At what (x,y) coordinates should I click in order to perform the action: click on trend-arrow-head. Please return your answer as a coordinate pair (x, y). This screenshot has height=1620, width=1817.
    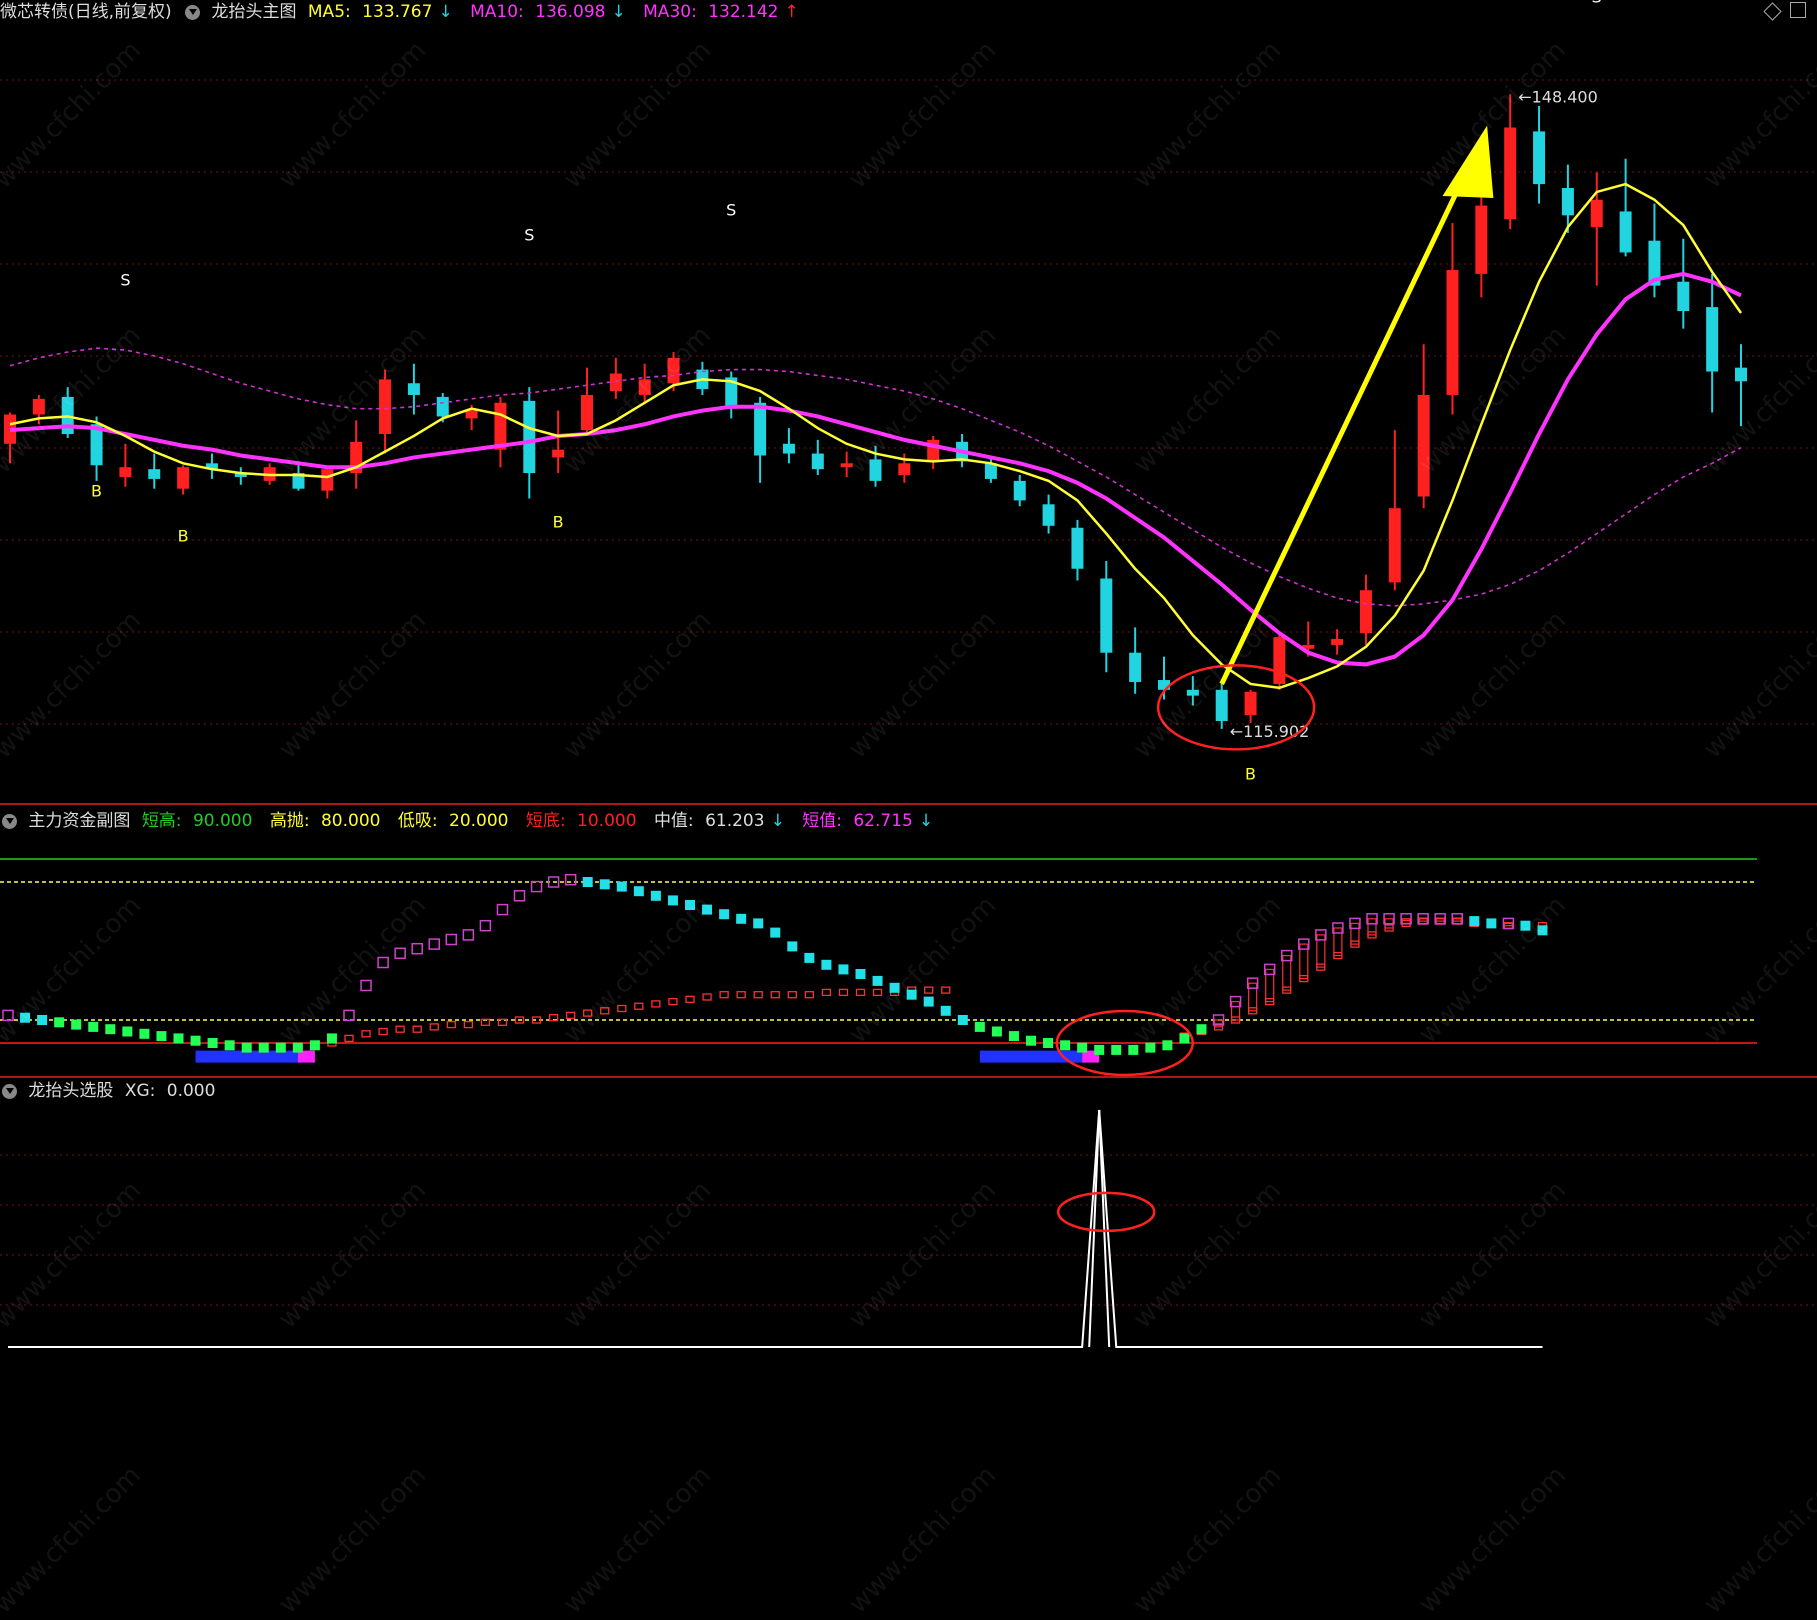
    Looking at the image, I should click on (1468, 162).